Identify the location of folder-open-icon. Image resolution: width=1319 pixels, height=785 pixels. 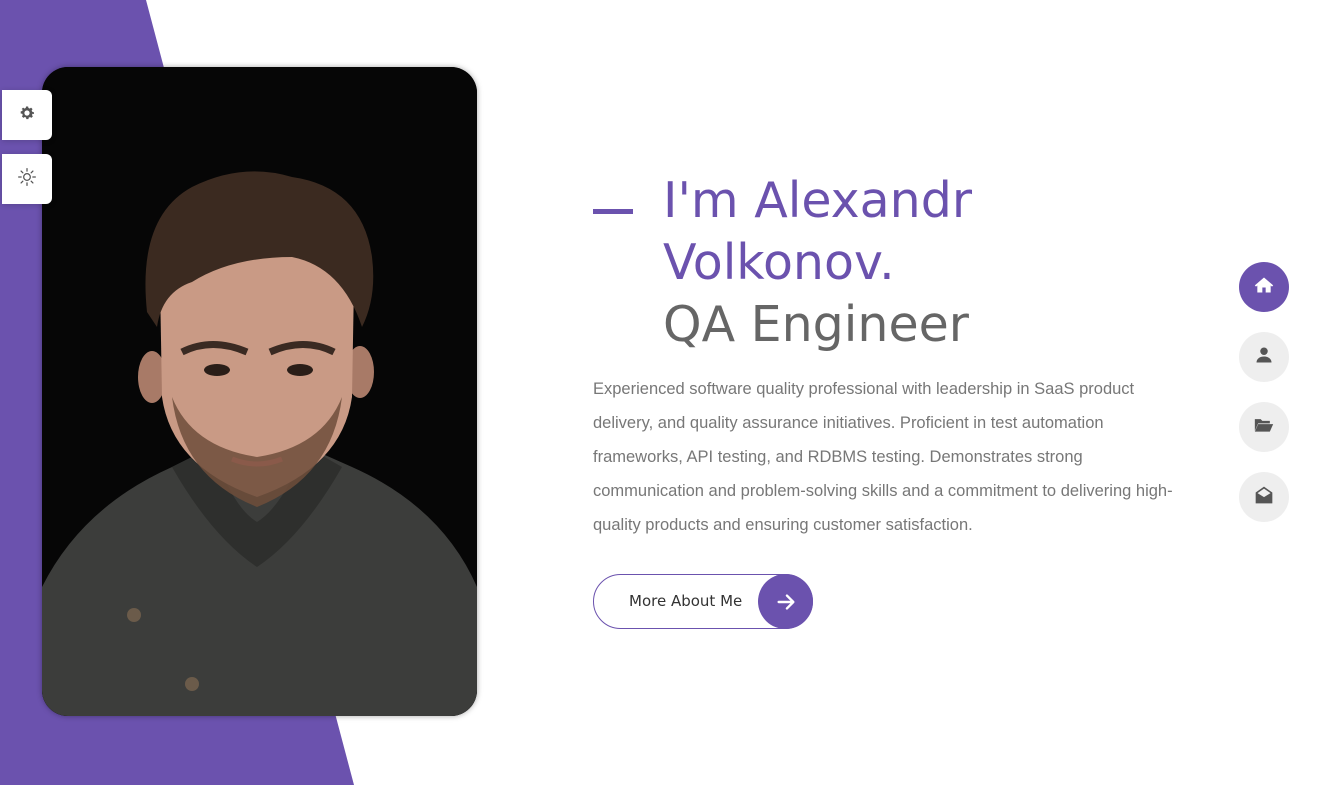
(1264, 427).